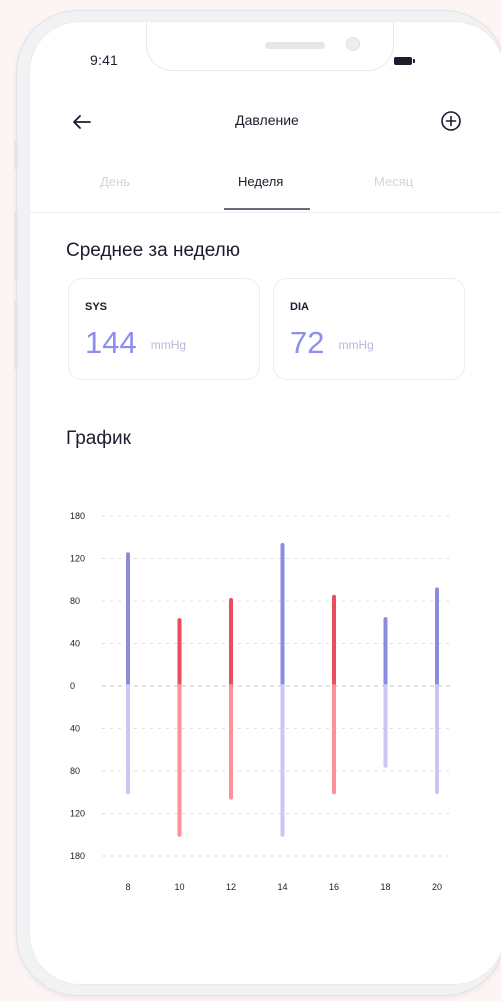 The image size is (501, 1001). I want to click on page-title: Давление, so click(267, 120).